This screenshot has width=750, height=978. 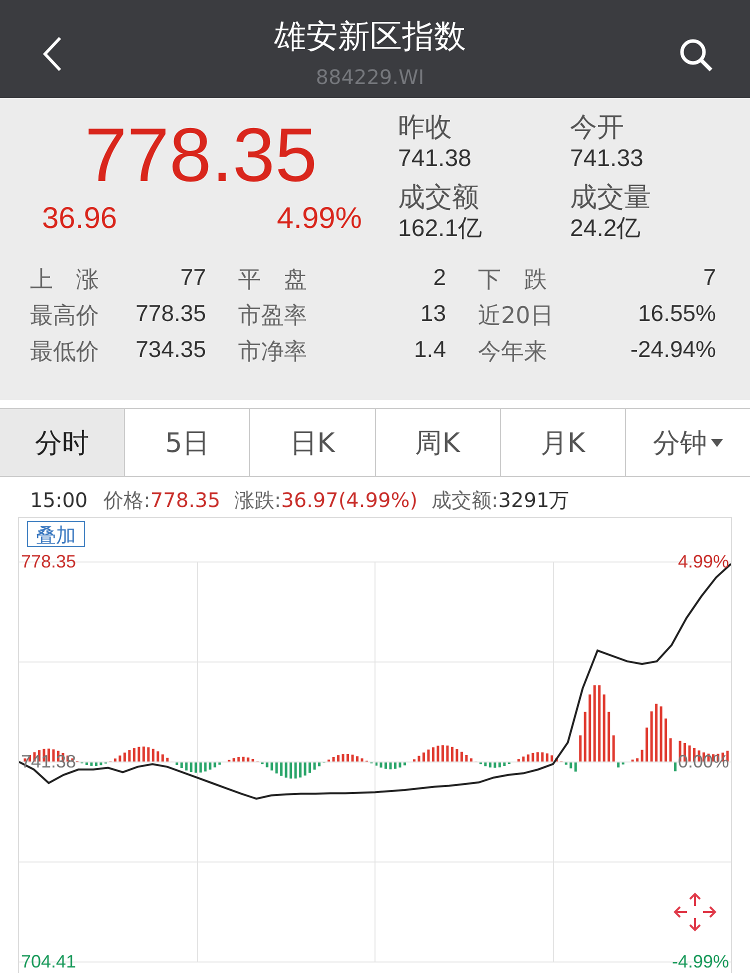 I want to click on axis-label: 778.35, so click(x=48, y=562).